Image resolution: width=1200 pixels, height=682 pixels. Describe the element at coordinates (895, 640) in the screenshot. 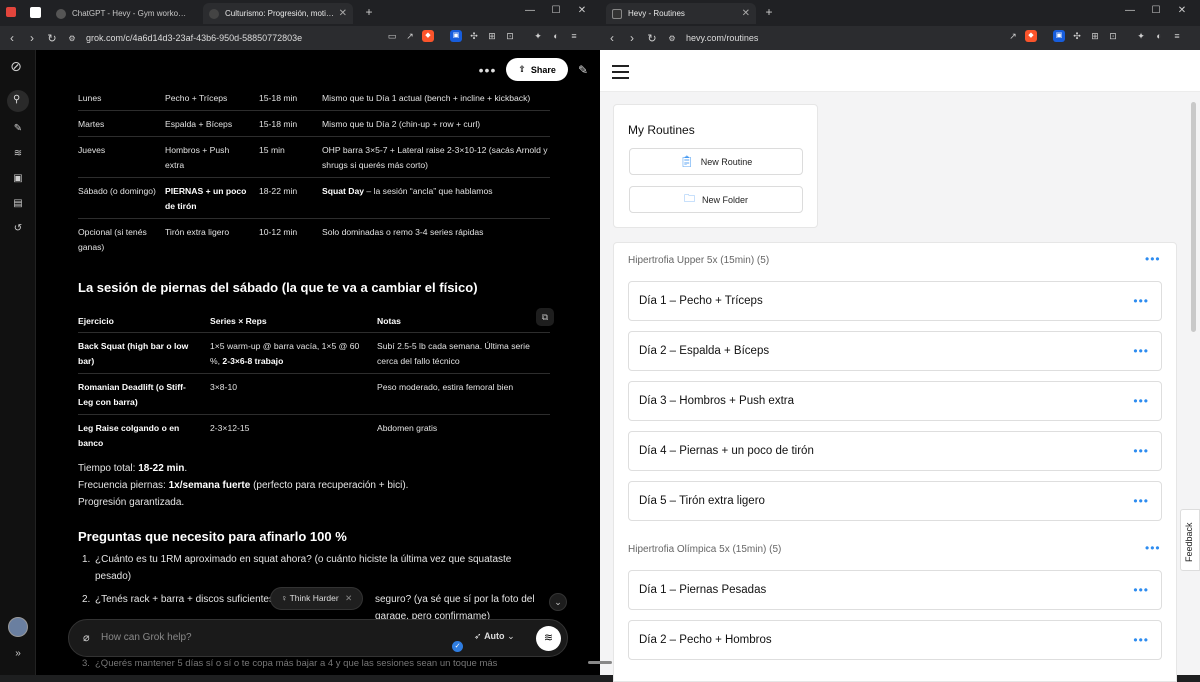

I see `list-item: Día 2 – Pecho + Hombros •••` at that location.